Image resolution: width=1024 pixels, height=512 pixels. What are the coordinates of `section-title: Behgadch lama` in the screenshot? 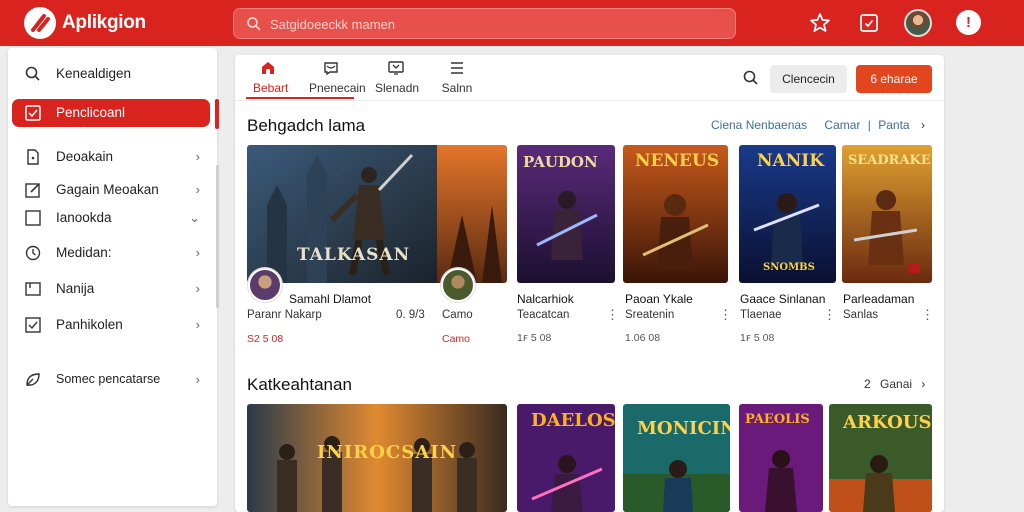 It's located at (306, 125).